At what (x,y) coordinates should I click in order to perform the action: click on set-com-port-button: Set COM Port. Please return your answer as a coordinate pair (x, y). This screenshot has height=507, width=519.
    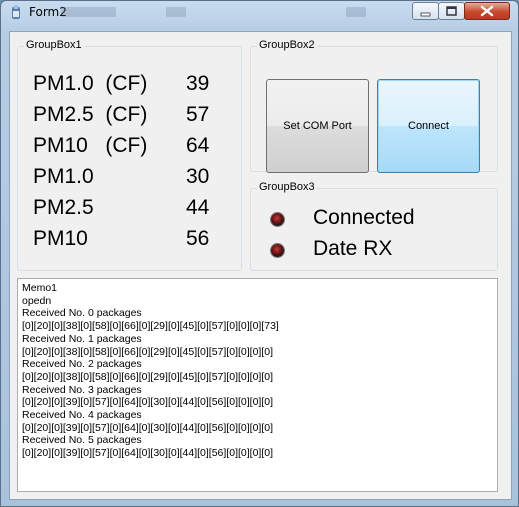
    Looking at the image, I should click on (317, 126).